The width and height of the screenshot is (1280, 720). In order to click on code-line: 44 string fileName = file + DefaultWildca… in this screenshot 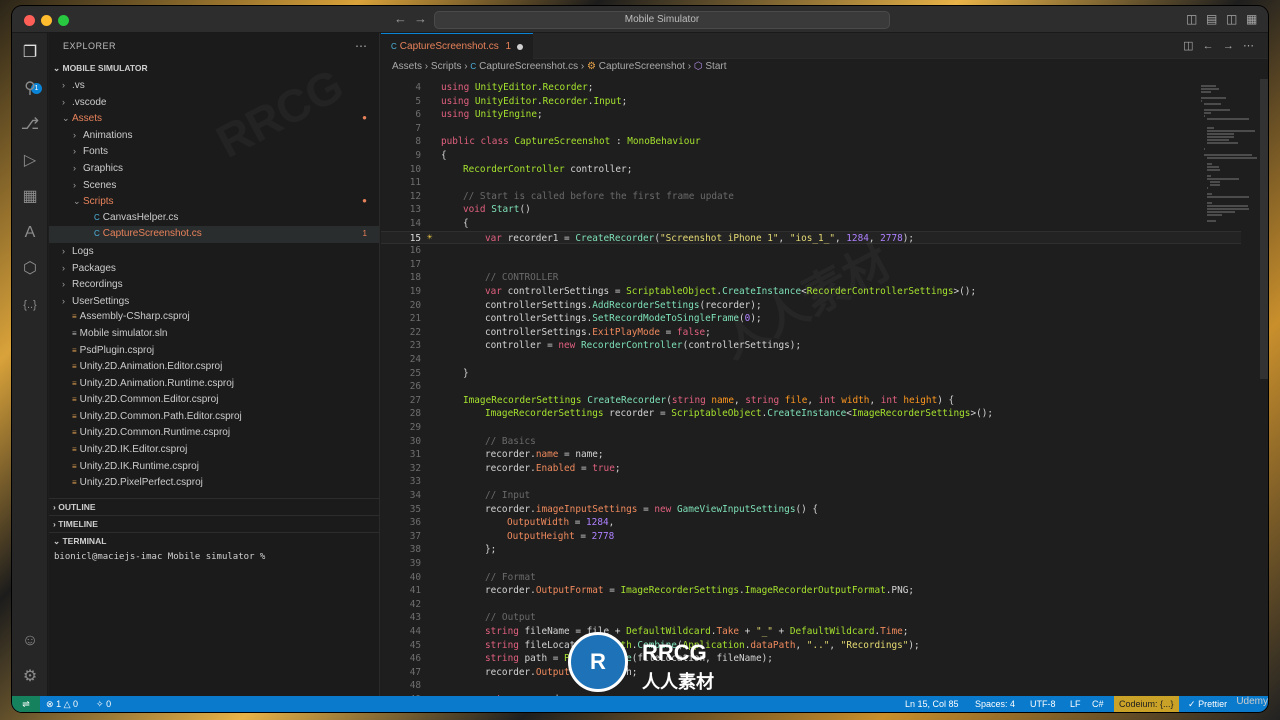, I will do `click(811, 632)`.